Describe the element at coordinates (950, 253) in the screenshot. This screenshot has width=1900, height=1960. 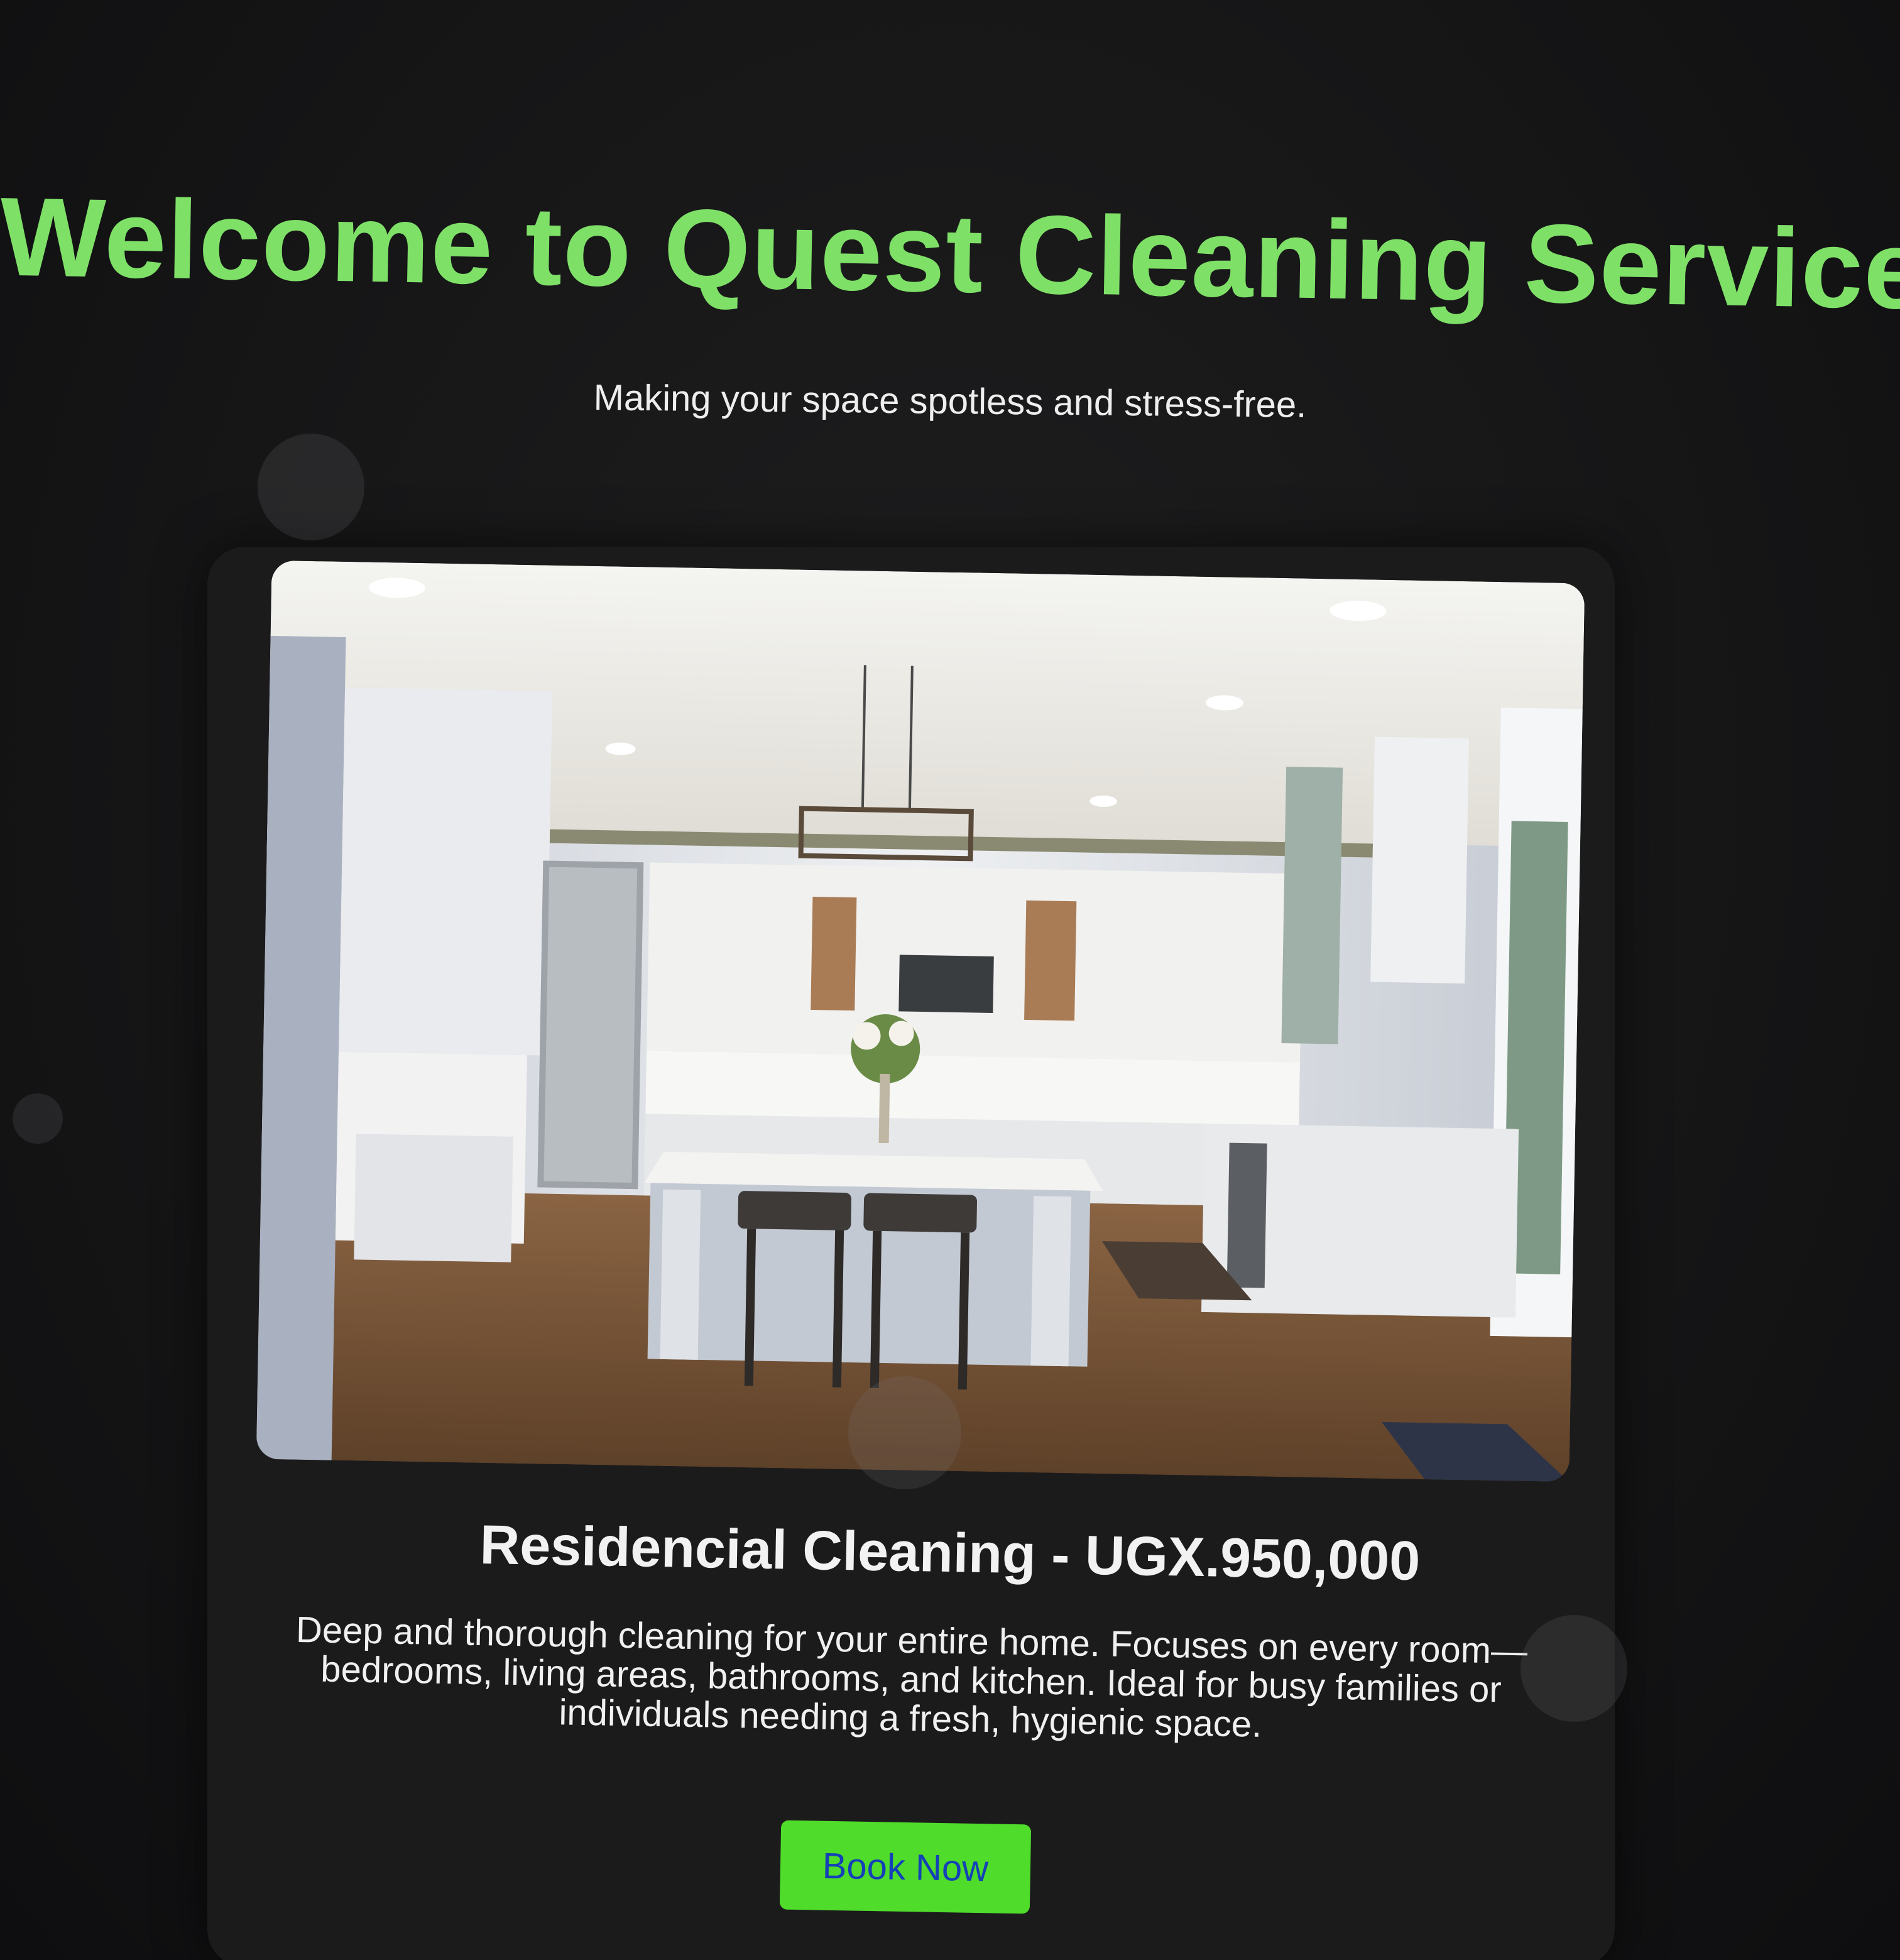
I see `page-title: Welcome to Quest Cleaning Services` at that location.